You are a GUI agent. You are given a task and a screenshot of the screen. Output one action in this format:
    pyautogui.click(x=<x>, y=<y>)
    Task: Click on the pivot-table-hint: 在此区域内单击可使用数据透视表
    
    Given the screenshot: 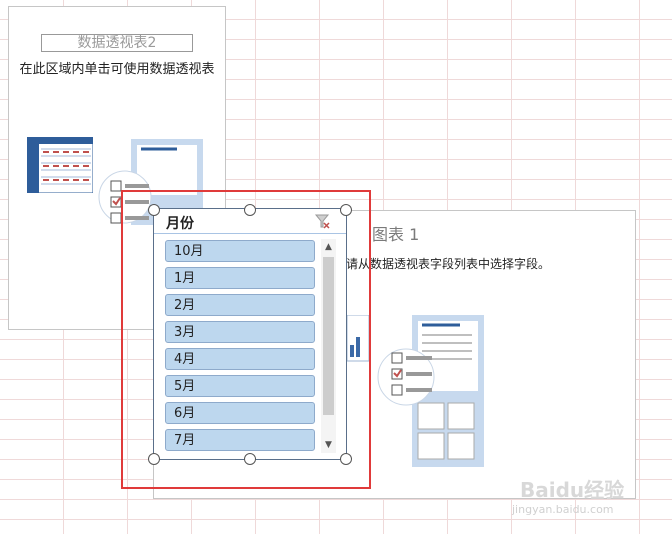 What is the action you would take?
    pyautogui.click(x=117, y=69)
    